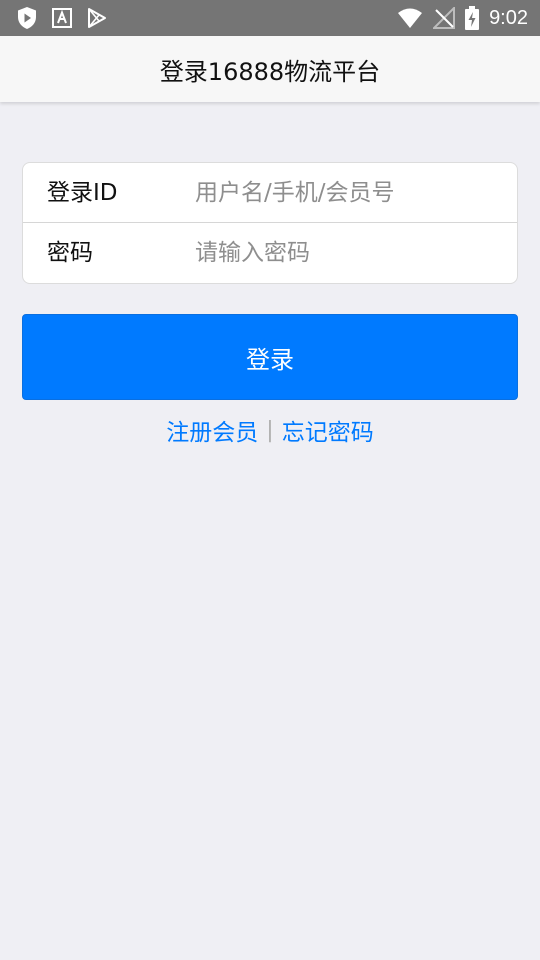  What do you see at coordinates (212, 430) in the screenshot?
I see `register-link: 注册会员` at bounding box center [212, 430].